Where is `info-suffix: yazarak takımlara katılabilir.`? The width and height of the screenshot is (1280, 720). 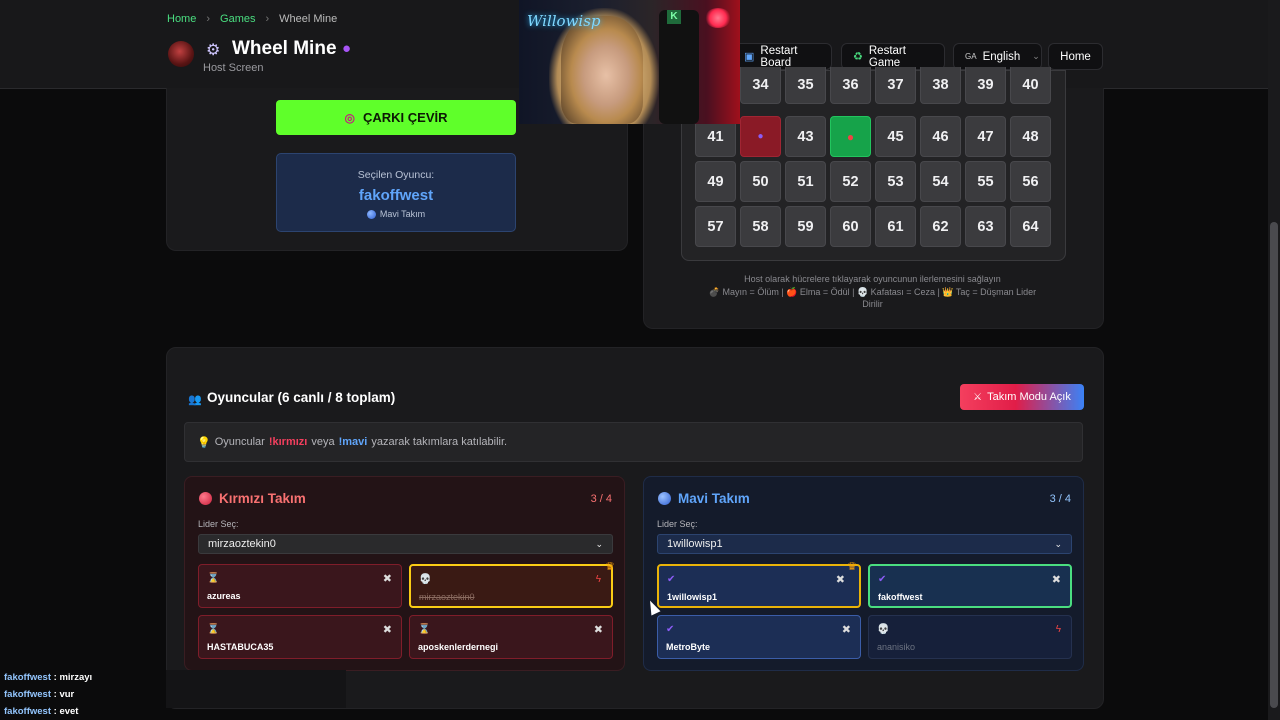
info-suffix: yazarak takımlara katılabilir. is located at coordinates (439, 442).